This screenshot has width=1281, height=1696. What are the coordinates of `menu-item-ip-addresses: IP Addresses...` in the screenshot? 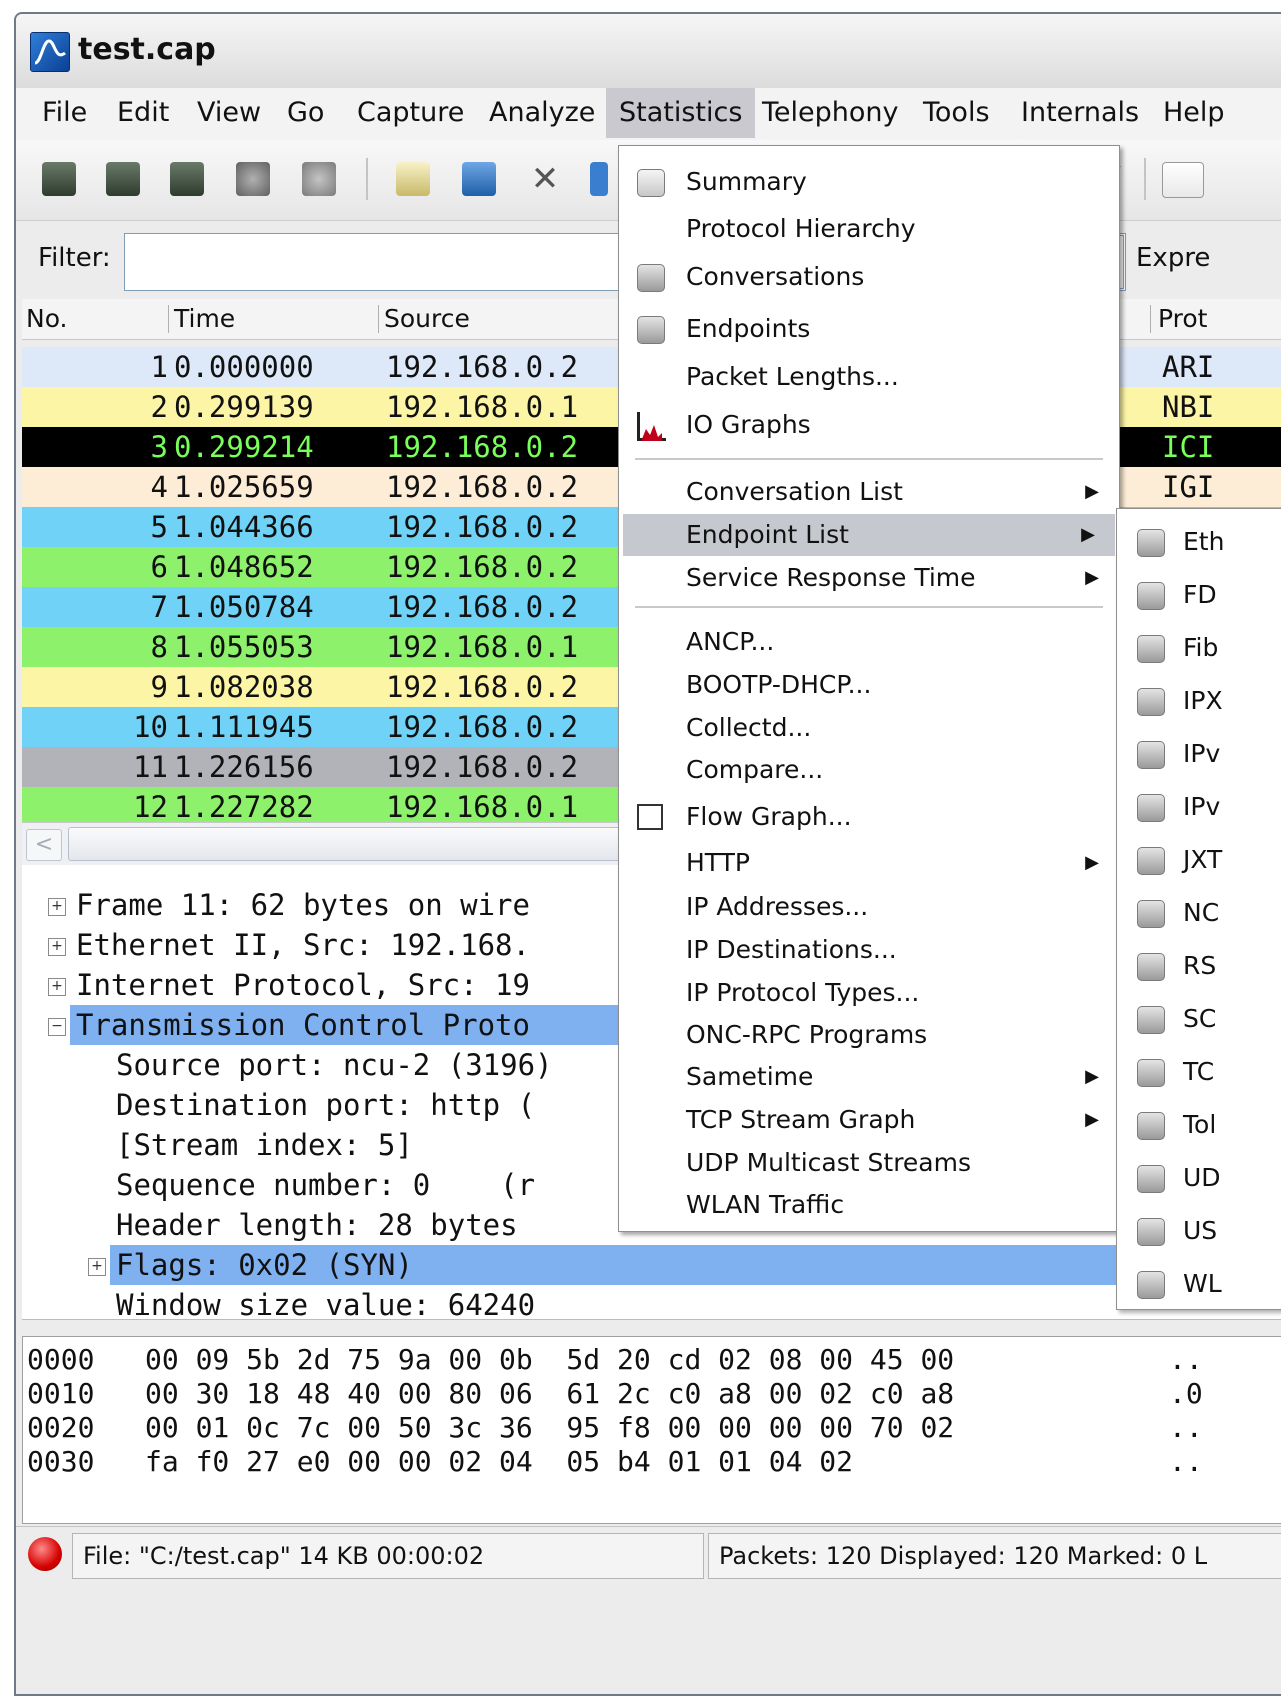 It's located at (869, 907).